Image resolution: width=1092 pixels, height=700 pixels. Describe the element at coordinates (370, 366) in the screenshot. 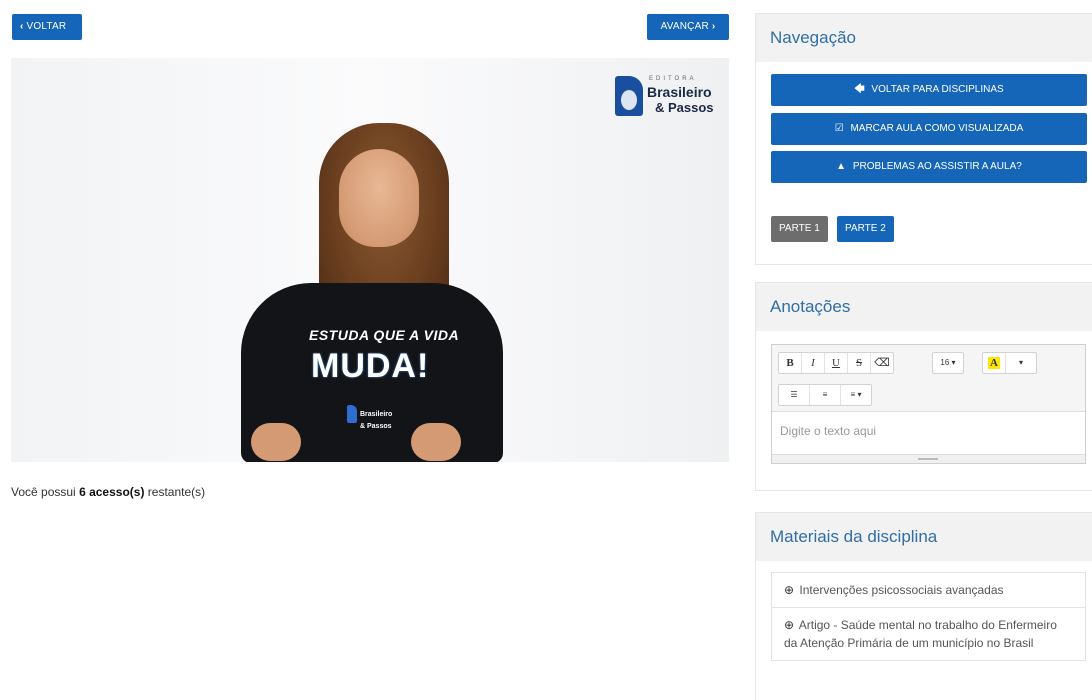

I see `shirt-text-line2: MUDA!` at that location.